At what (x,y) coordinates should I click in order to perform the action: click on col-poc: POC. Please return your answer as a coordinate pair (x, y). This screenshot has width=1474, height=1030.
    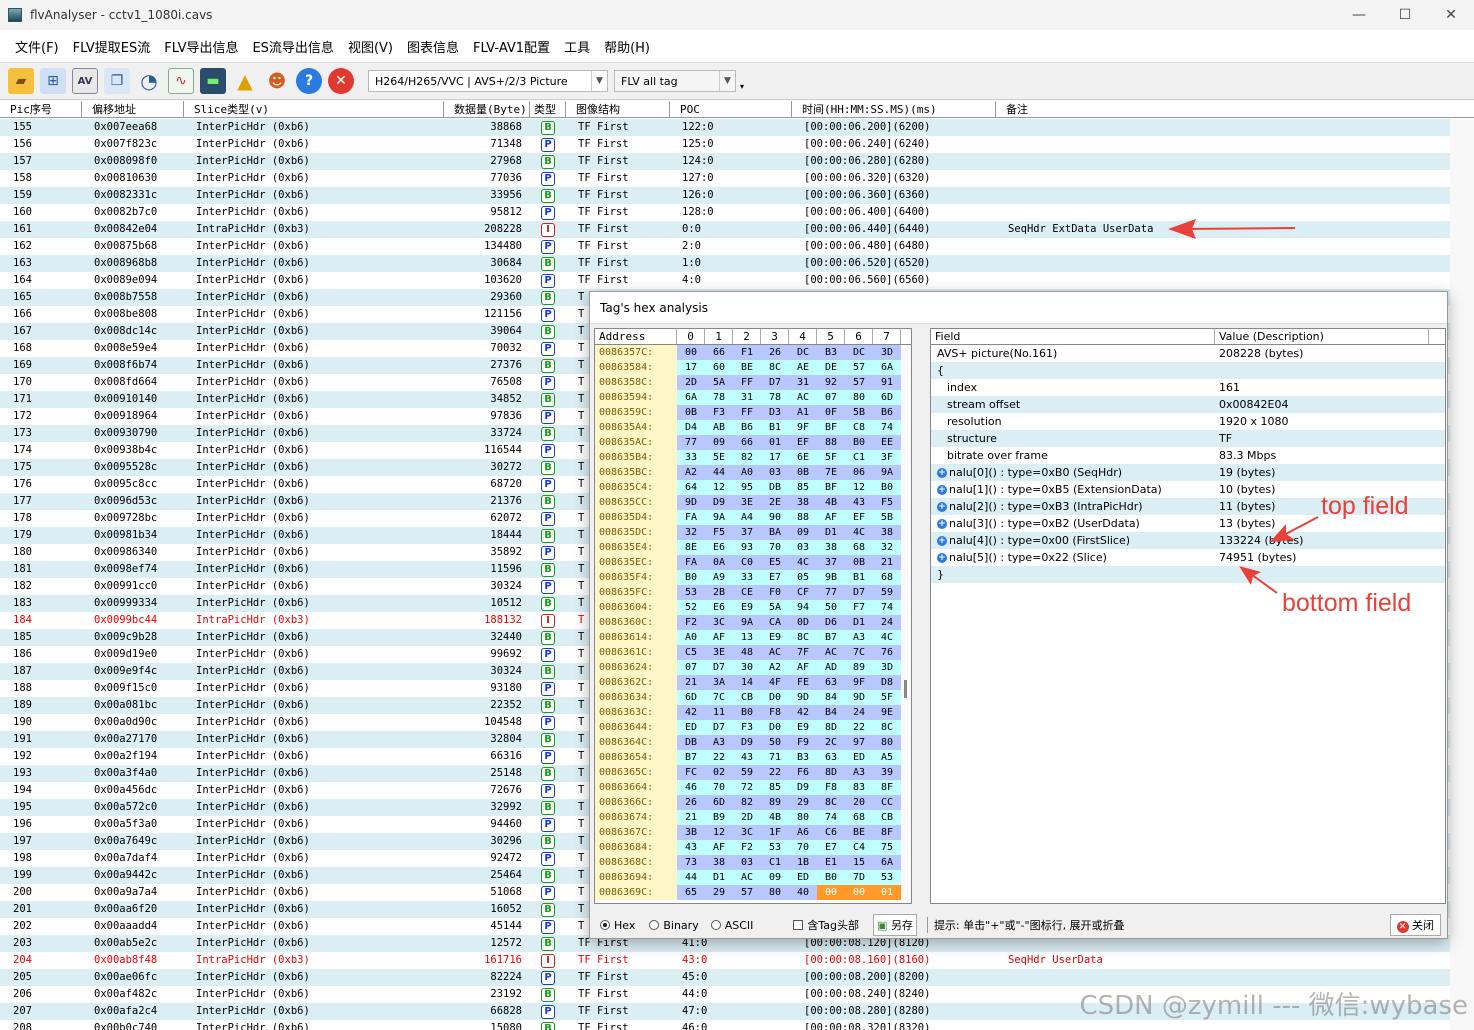
    Looking at the image, I should click on (731, 109).